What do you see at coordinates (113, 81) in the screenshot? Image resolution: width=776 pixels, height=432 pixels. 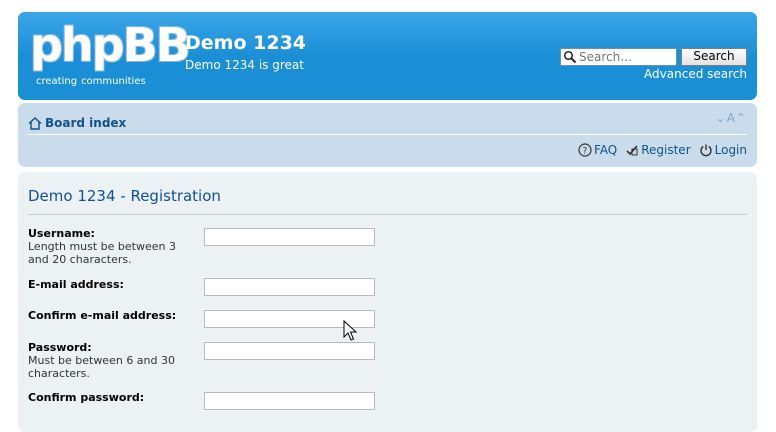 I see `logo-tag-communities: communities` at bounding box center [113, 81].